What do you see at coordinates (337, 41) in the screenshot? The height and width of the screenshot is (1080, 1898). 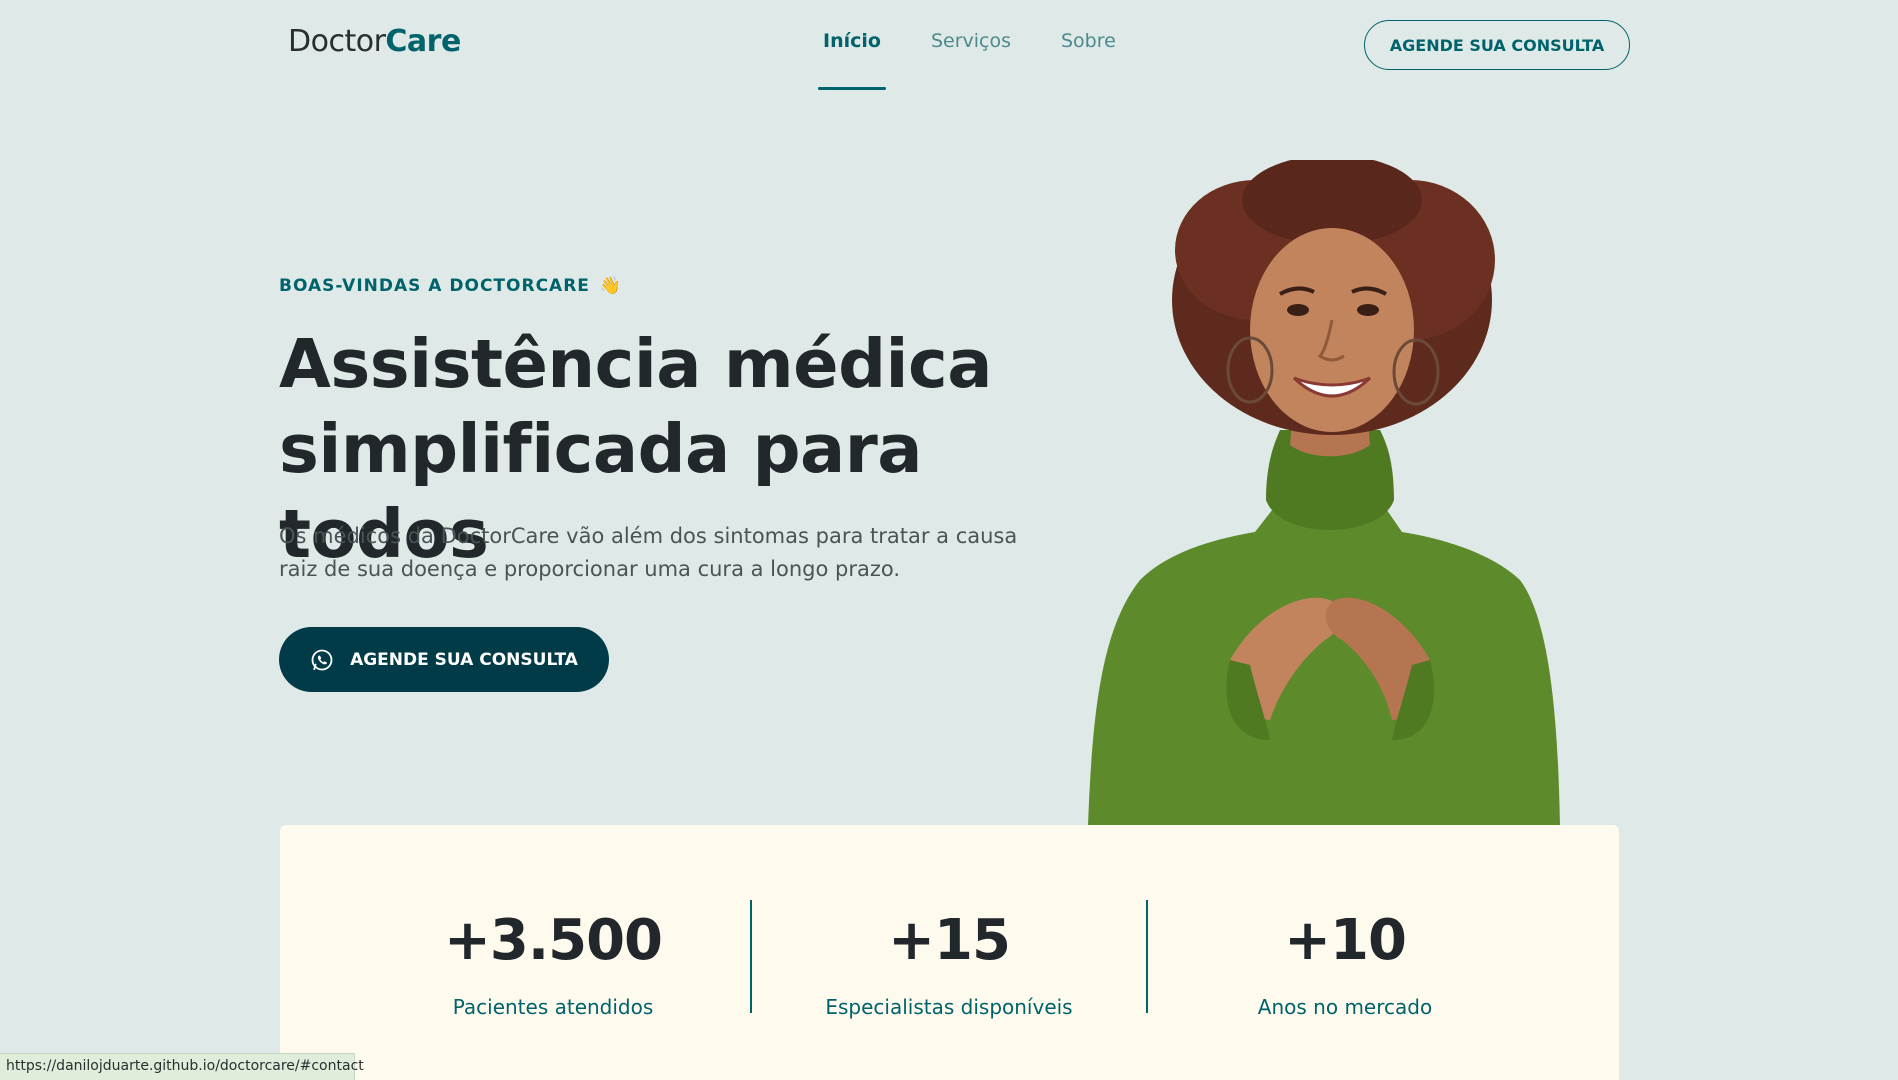 I see `logo-prefix: Doctor` at bounding box center [337, 41].